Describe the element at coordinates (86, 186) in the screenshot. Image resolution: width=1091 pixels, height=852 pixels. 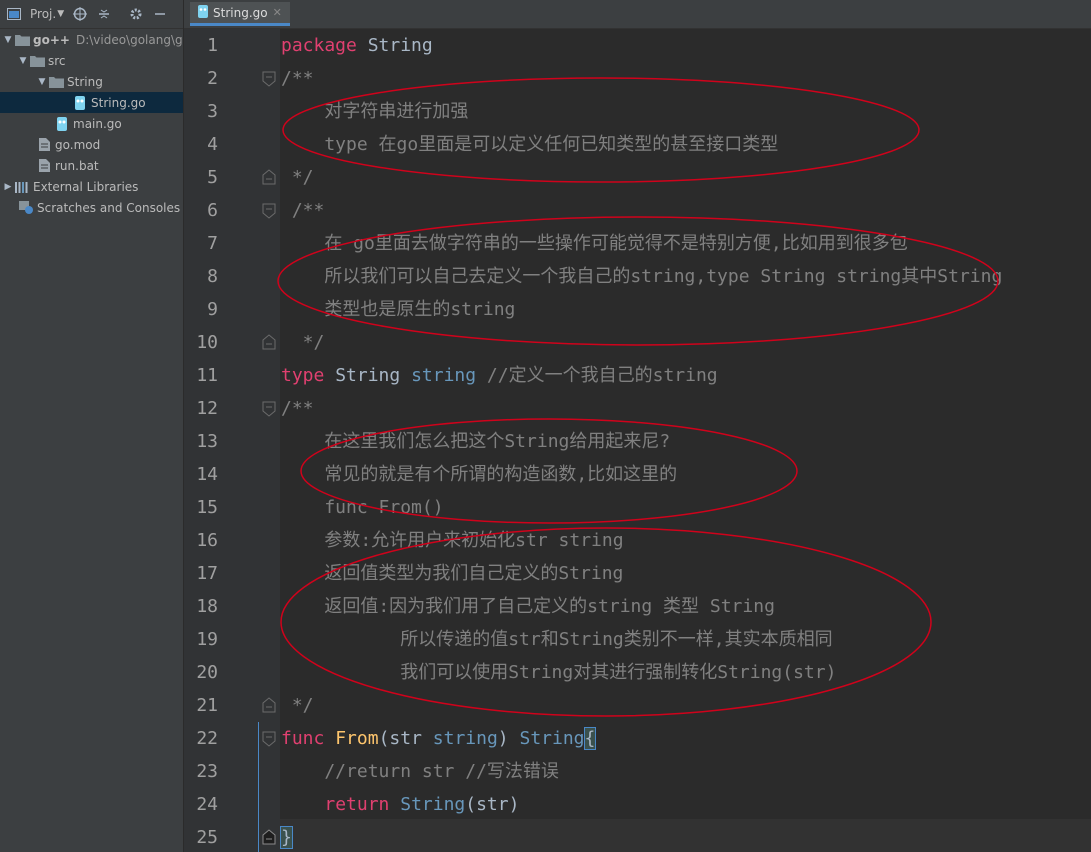
I see `tree-item-label: External Libraries` at that location.